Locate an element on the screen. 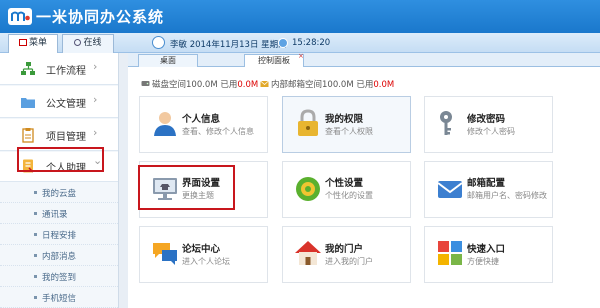 Image resolution: width=600 pixels, height=308 pixels. gear-icon is located at coordinates (308, 189).